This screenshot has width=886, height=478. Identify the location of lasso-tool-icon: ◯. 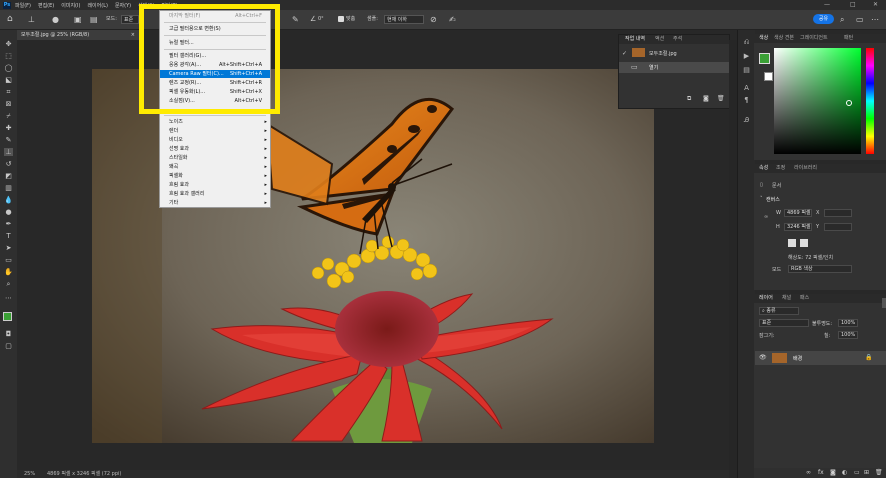
(8, 68).